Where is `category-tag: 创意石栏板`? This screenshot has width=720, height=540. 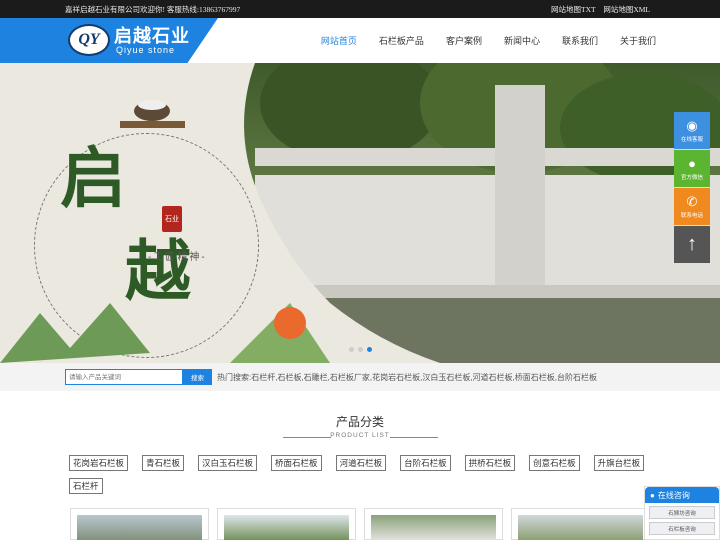 category-tag: 创意石栏板 is located at coordinates (554, 463).